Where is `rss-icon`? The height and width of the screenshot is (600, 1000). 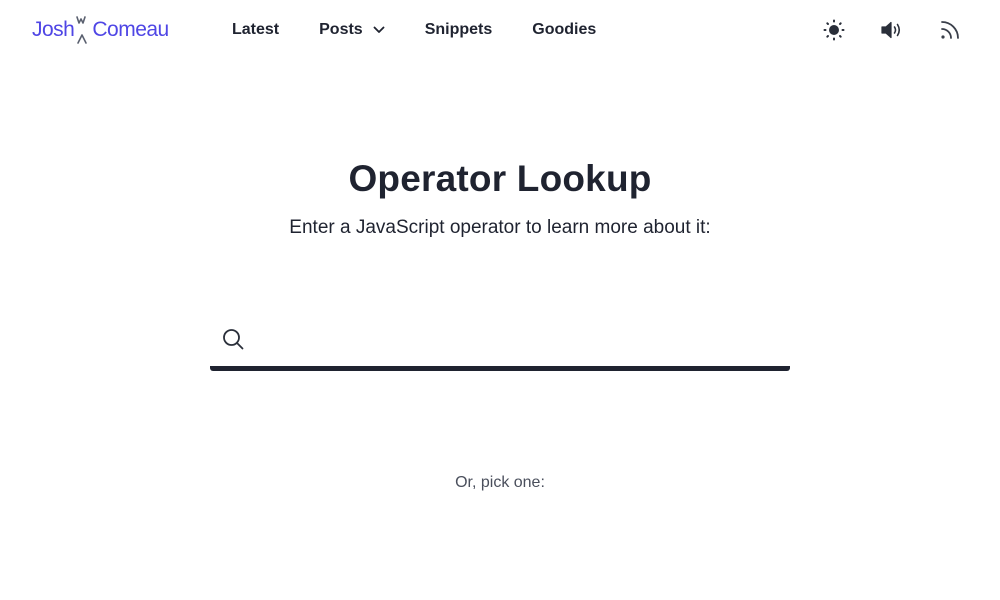
rss-icon is located at coordinates (950, 30).